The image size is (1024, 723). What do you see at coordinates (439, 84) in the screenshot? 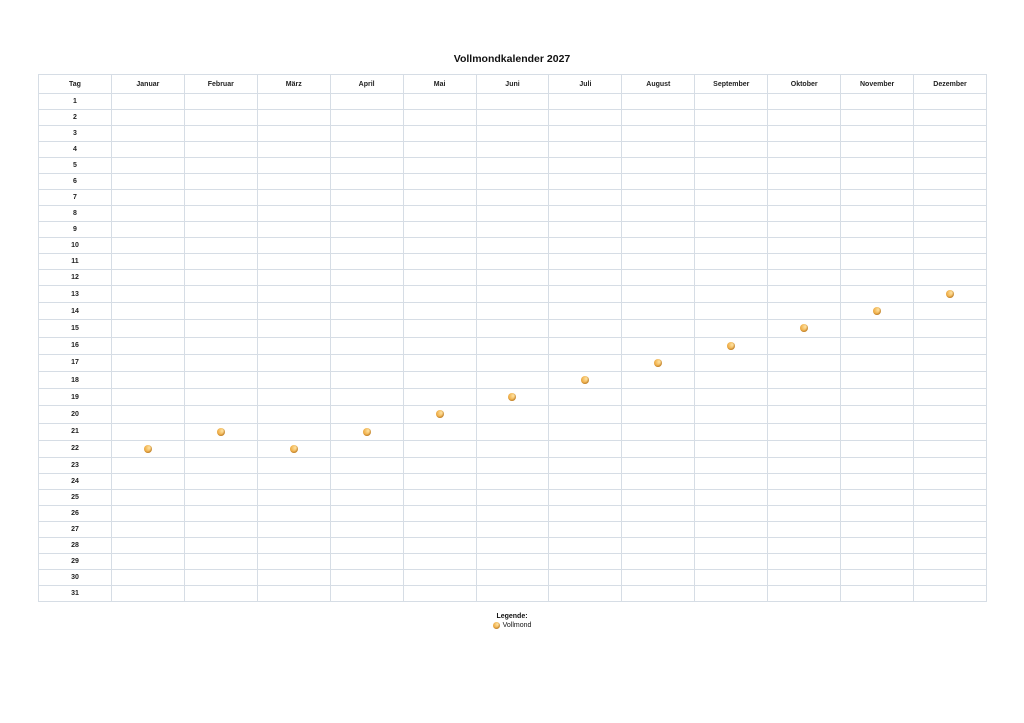
I see `column-header-month: Mai` at bounding box center [439, 84].